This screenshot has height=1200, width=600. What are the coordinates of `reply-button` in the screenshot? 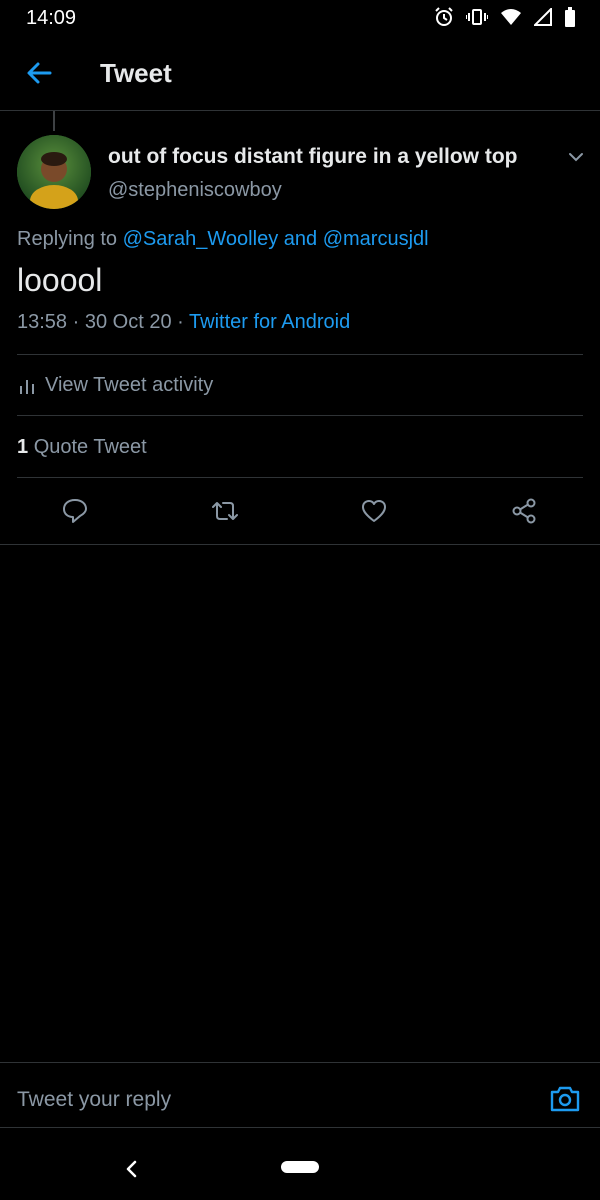 It's located at (75, 511).